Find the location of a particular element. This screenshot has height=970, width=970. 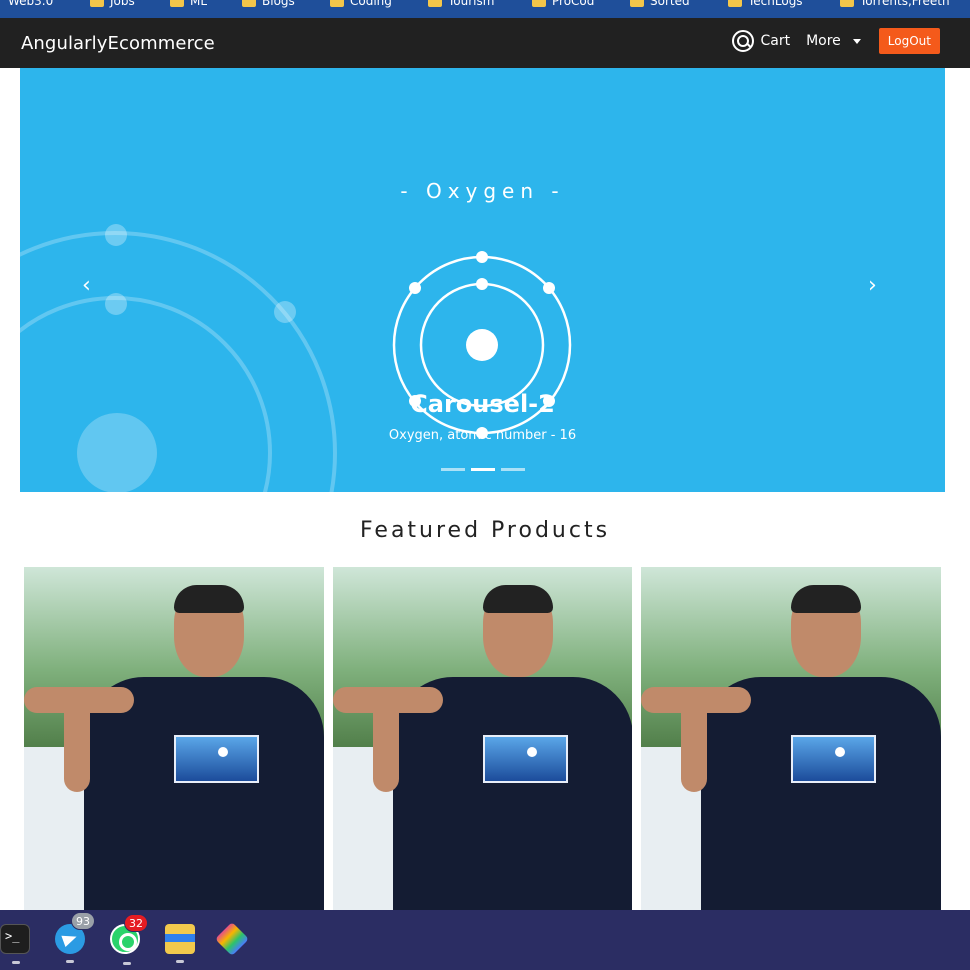

bookmark-jobs: Jobs is located at coordinates (112, 4).